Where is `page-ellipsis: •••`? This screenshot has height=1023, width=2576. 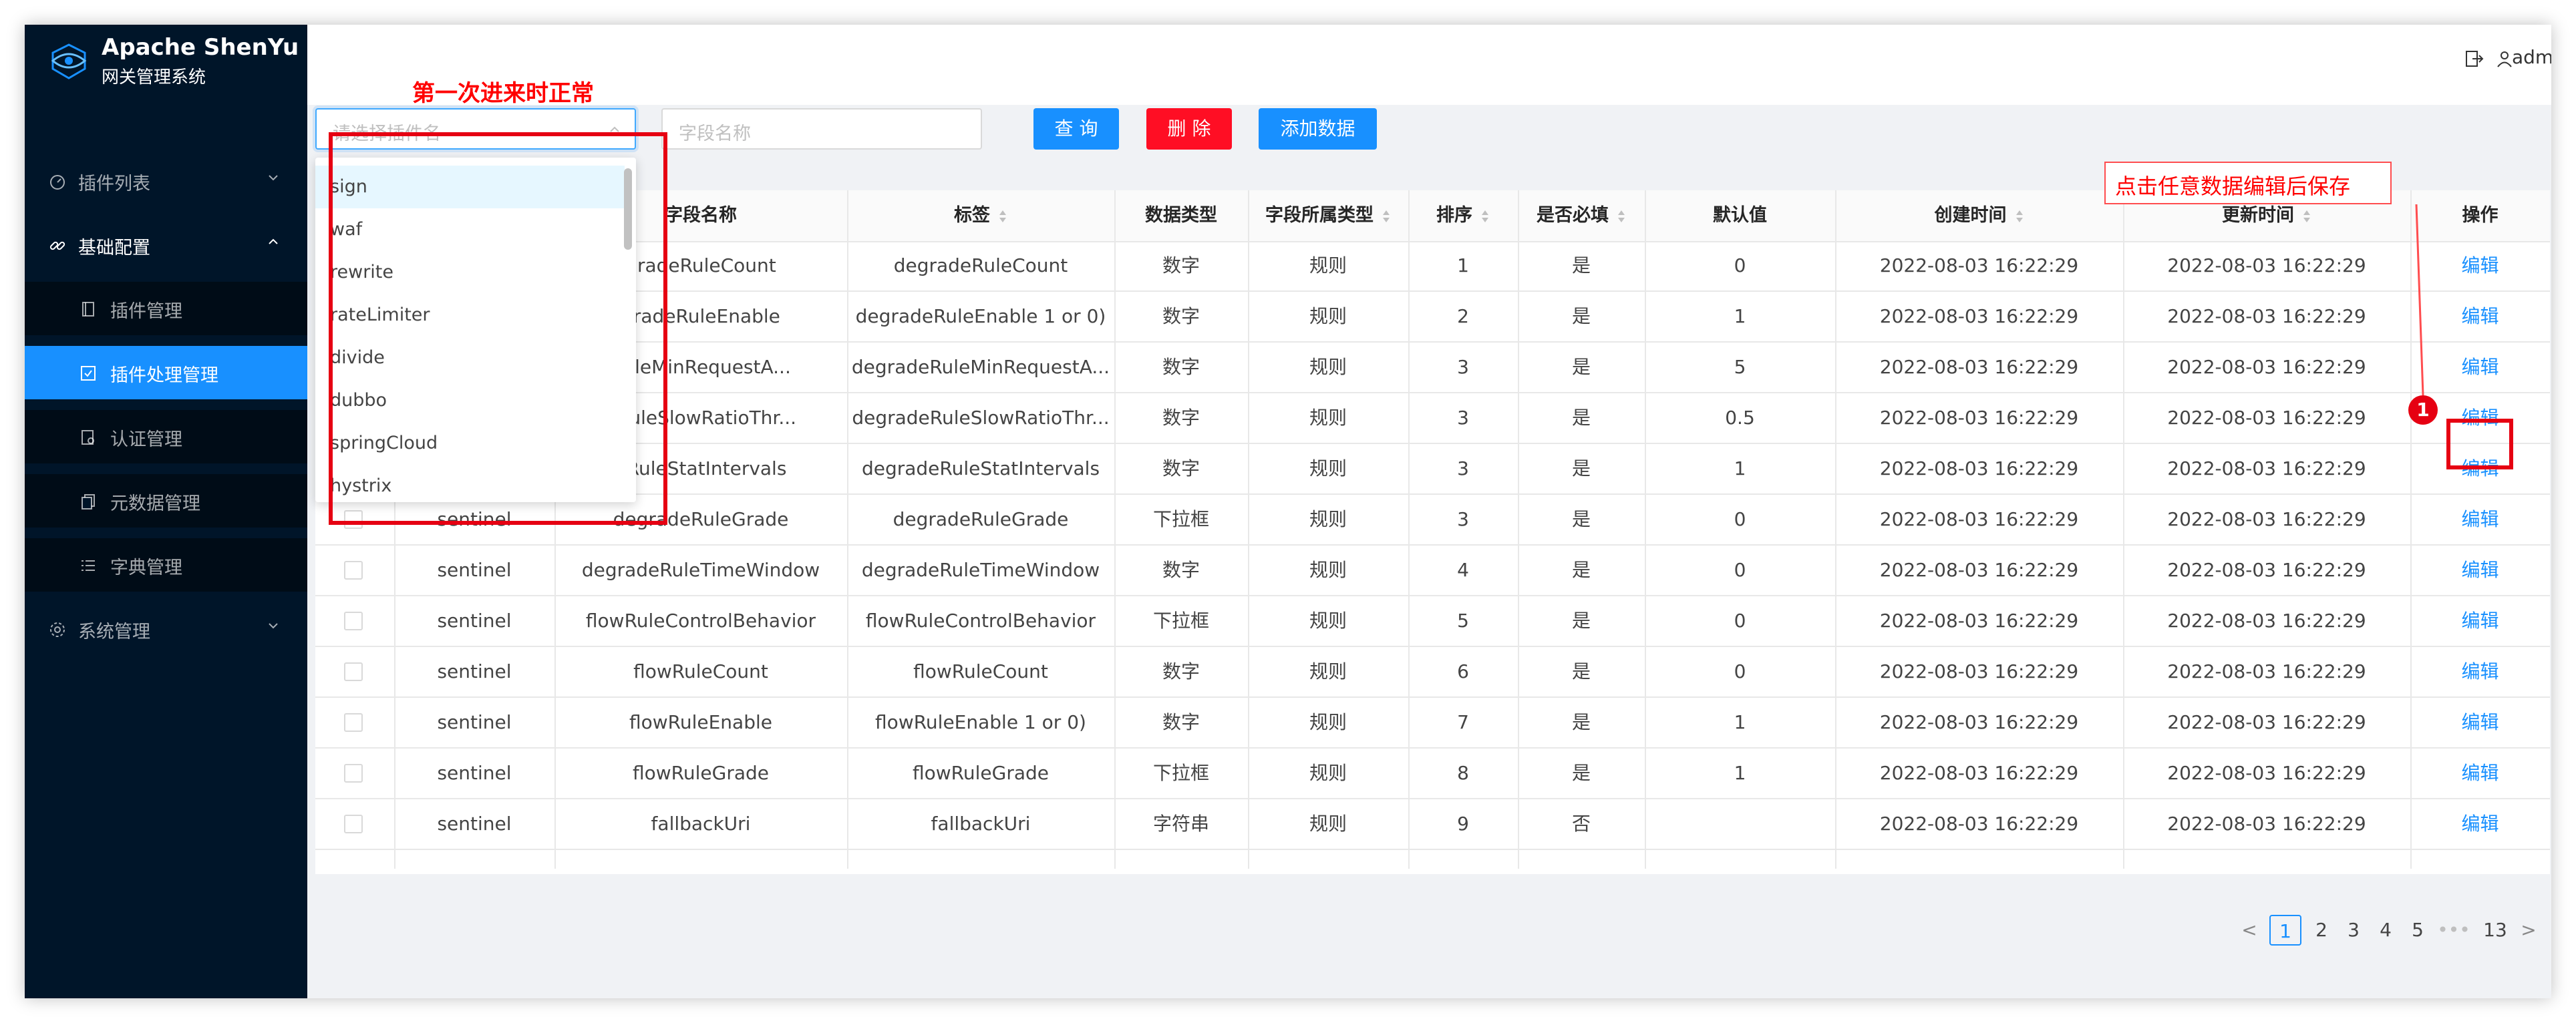 page-ellipsis: ••• is located at coordinates (2454, 930).